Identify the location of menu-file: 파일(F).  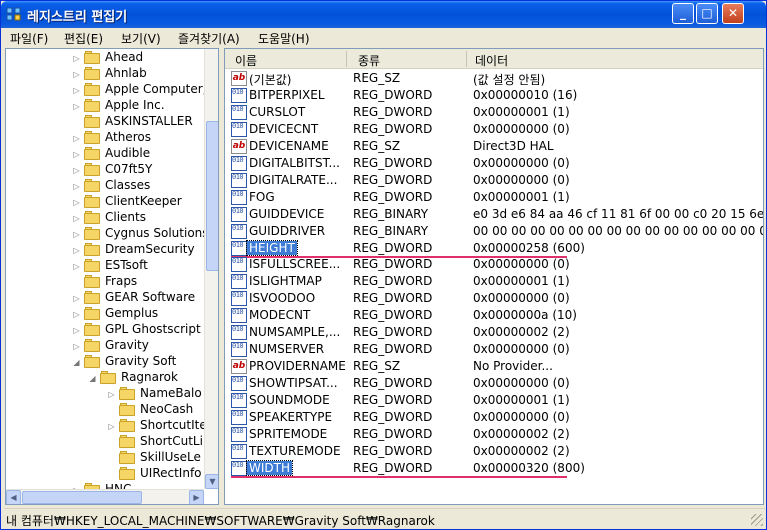
(29, 38).